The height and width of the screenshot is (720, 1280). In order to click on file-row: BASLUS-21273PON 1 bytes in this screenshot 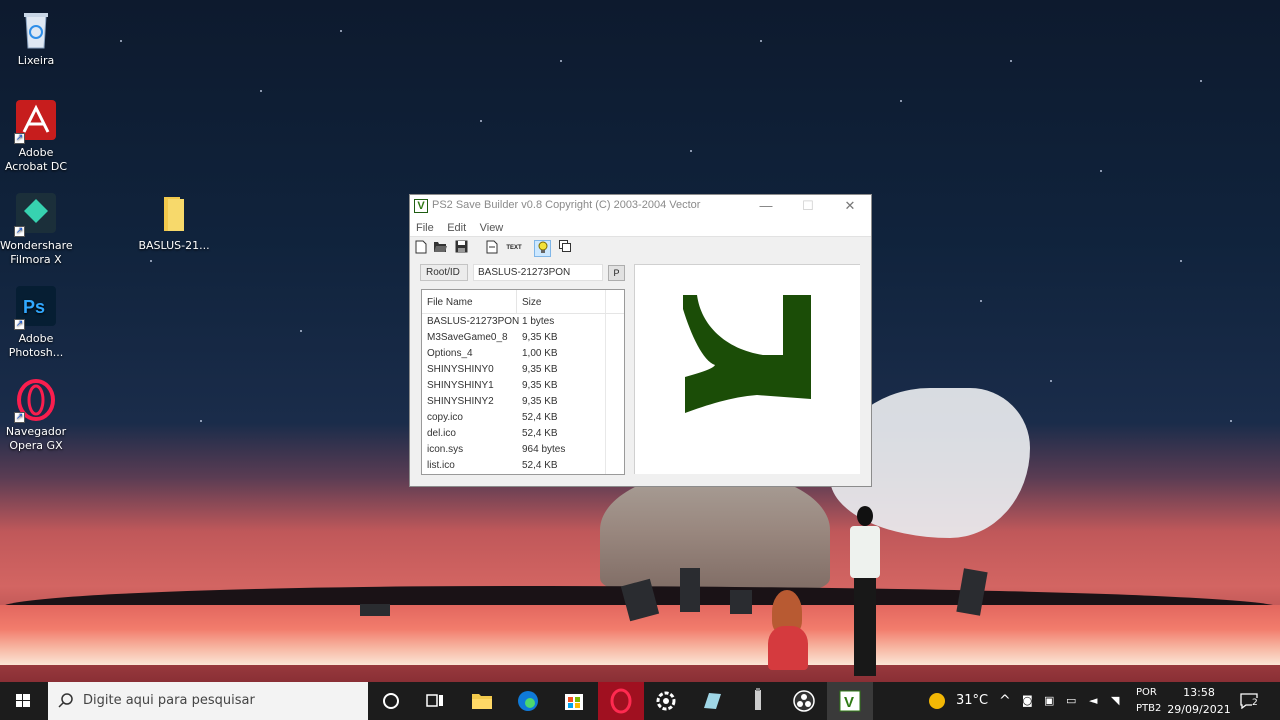, I will do `click(523, 322)`.